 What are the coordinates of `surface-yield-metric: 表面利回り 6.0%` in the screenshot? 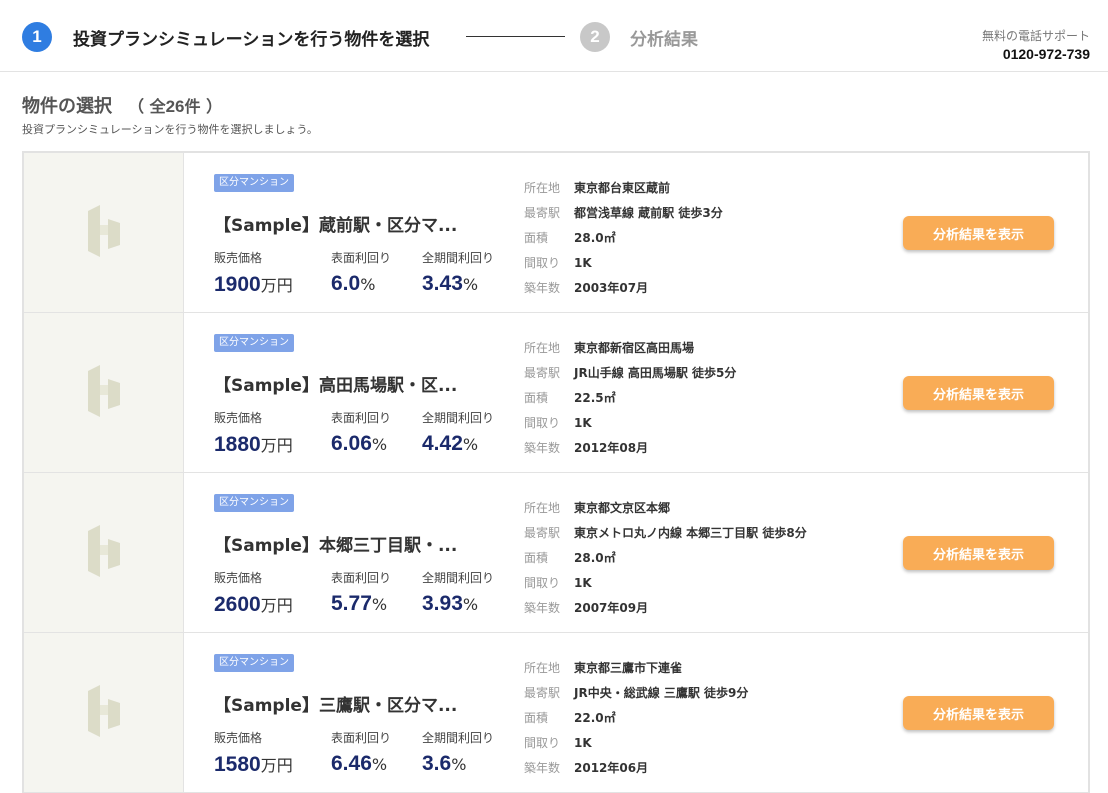 It's located at (361, 272).